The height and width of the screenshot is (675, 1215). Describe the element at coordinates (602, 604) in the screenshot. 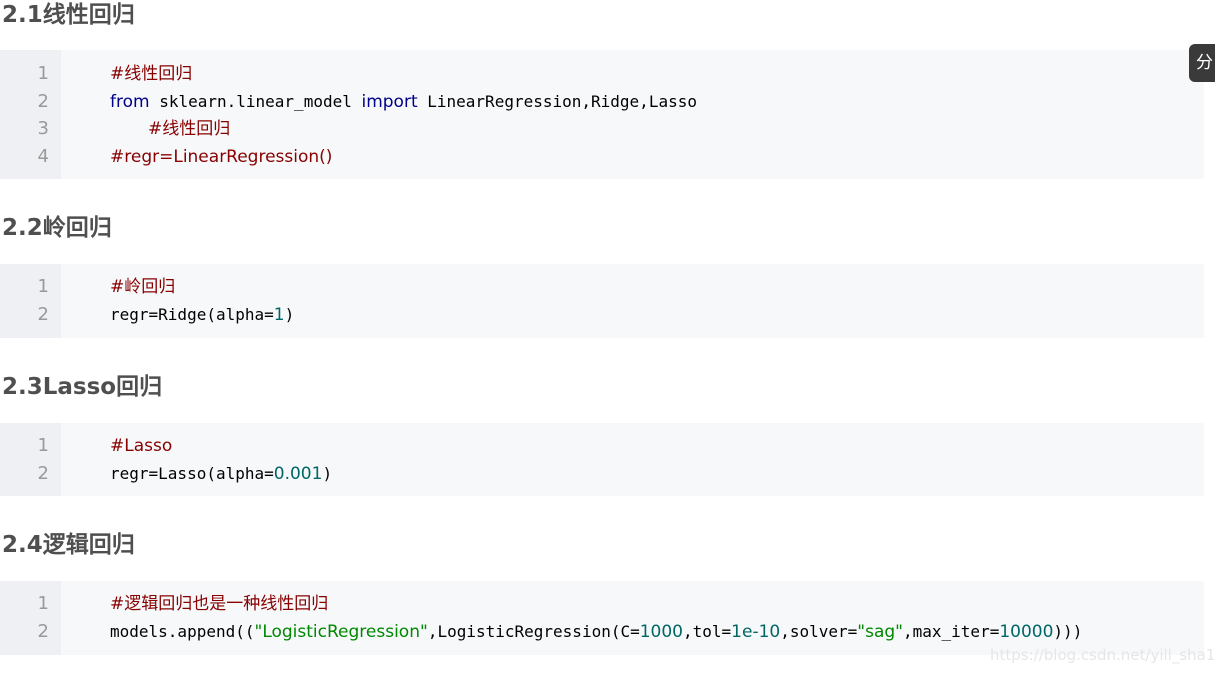

I see `code-line: 1 #逻辑回归也是一种线性回归` at that location.